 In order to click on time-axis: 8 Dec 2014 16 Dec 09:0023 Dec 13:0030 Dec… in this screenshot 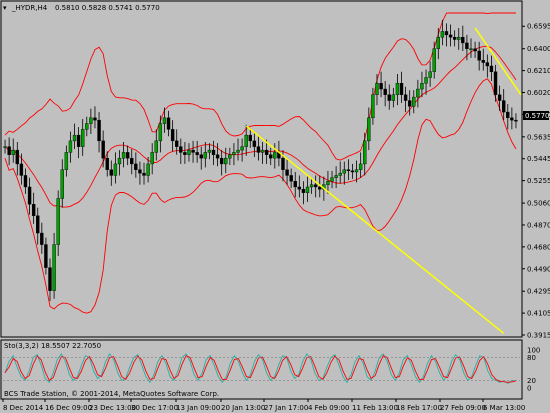, I will do `click(263, 405)`.